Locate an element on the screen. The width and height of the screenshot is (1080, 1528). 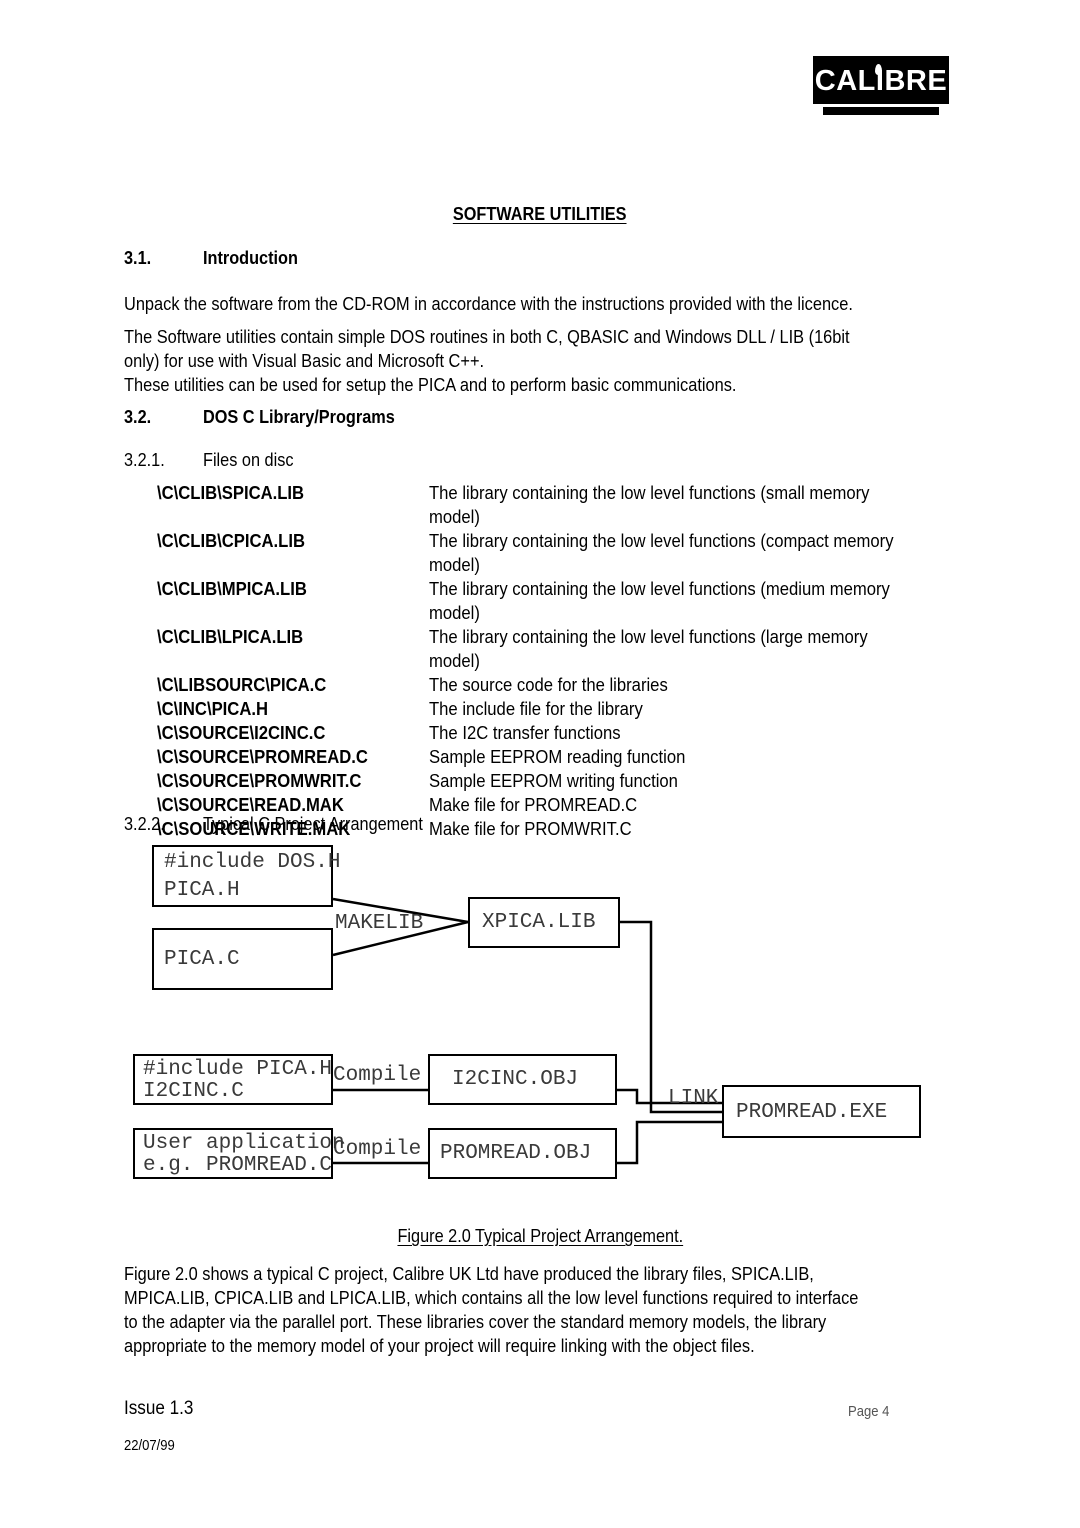
file-path: \C\SOURCE\PROMREAD.C is located at coordinates (274, 757).